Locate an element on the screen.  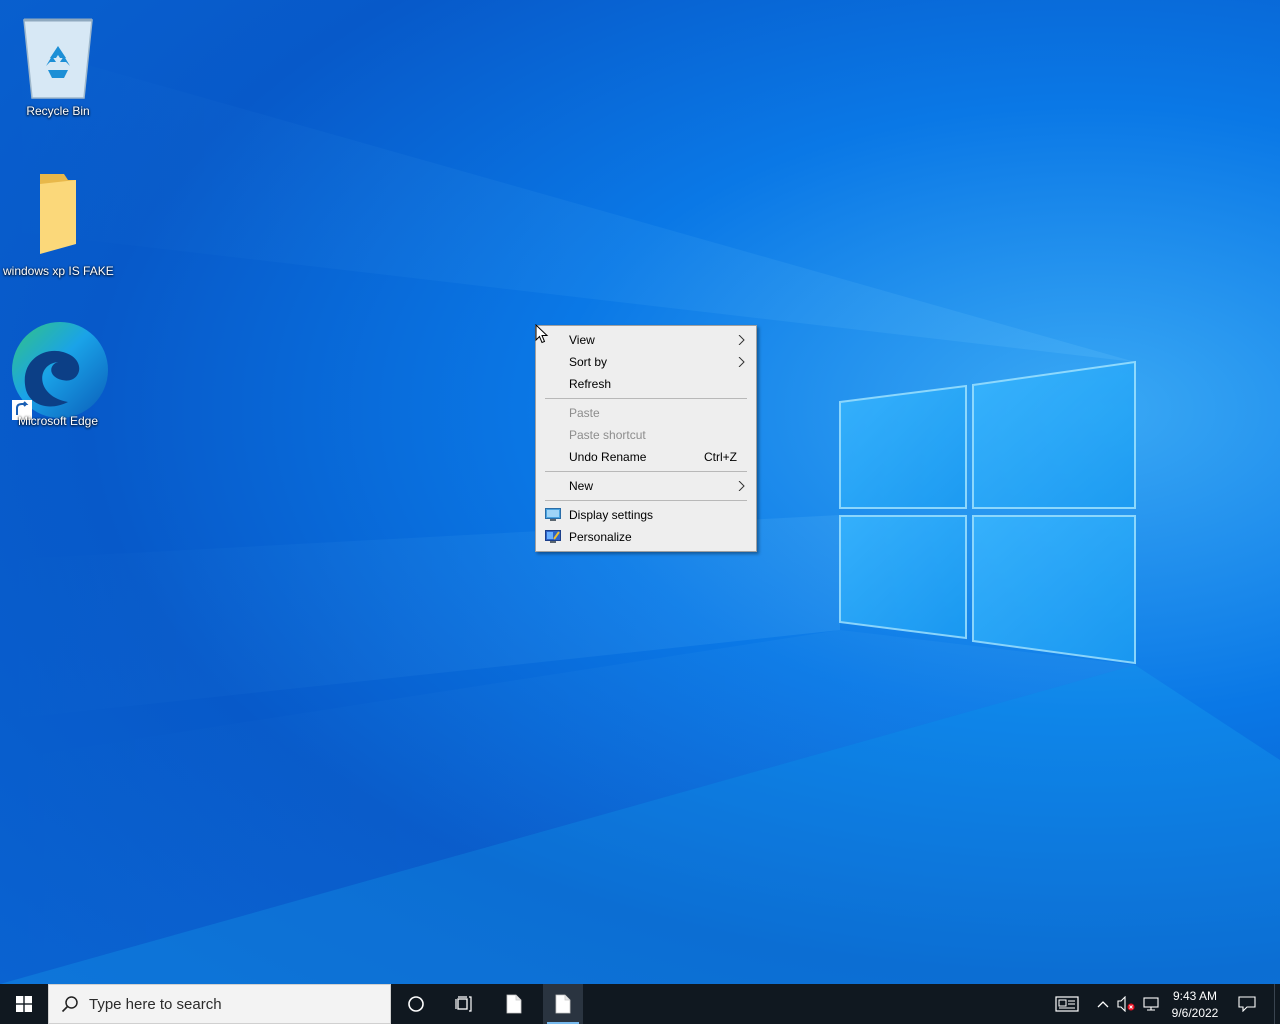
notification-icon is located at coordinates (1247, 1004).